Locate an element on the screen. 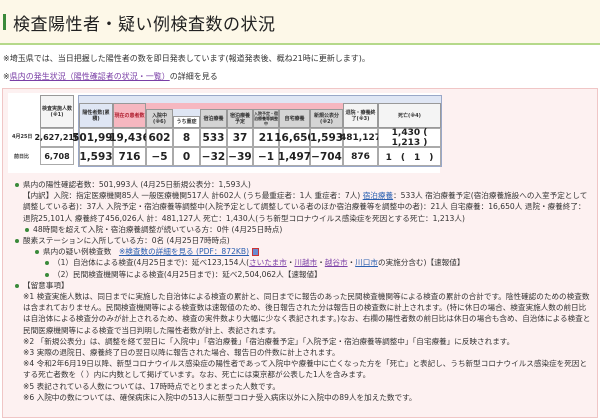  suspect-tests-label: 県内の疑い例検査数 is located at coordinates (77, 252).